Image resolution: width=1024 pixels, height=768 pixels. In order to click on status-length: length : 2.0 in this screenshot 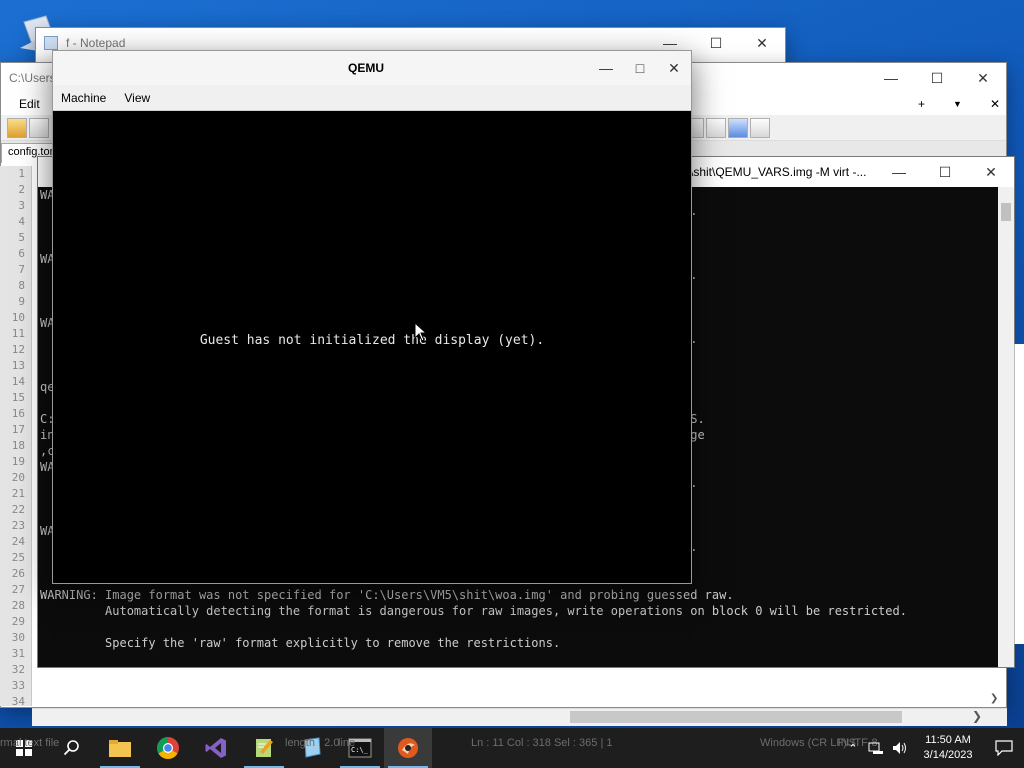, I will do `click(312, 743)`.